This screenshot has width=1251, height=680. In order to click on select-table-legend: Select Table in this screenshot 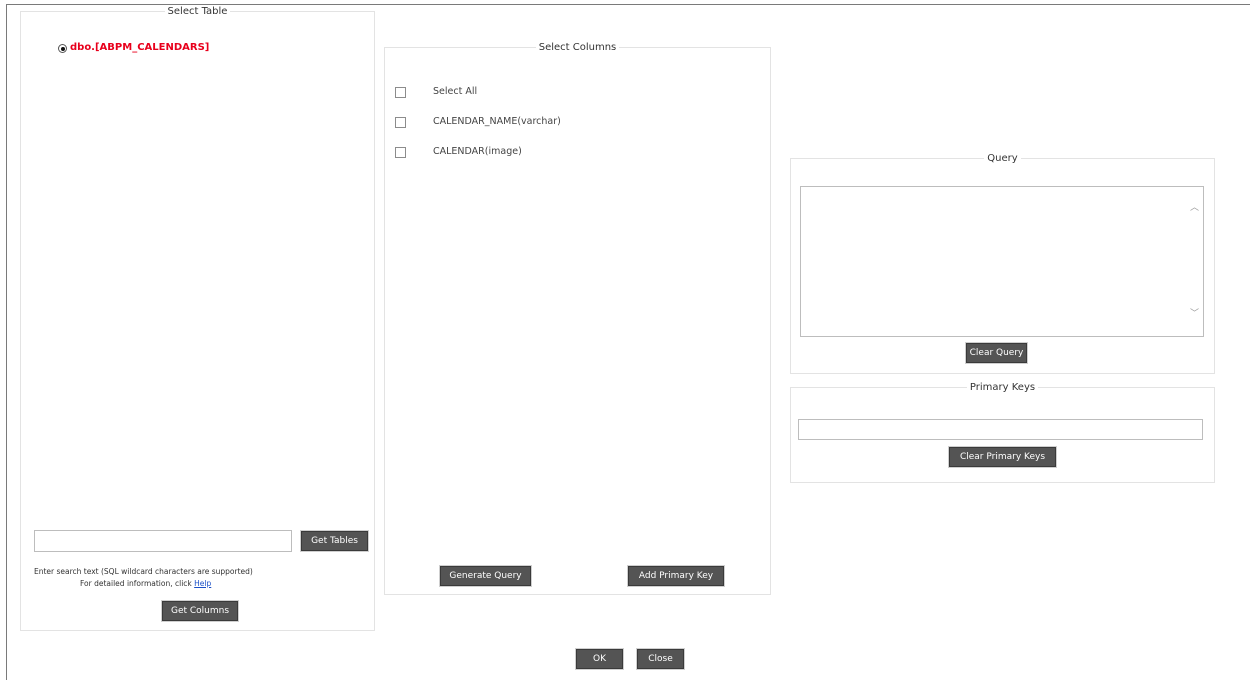, I will do `click(197, 11)`.